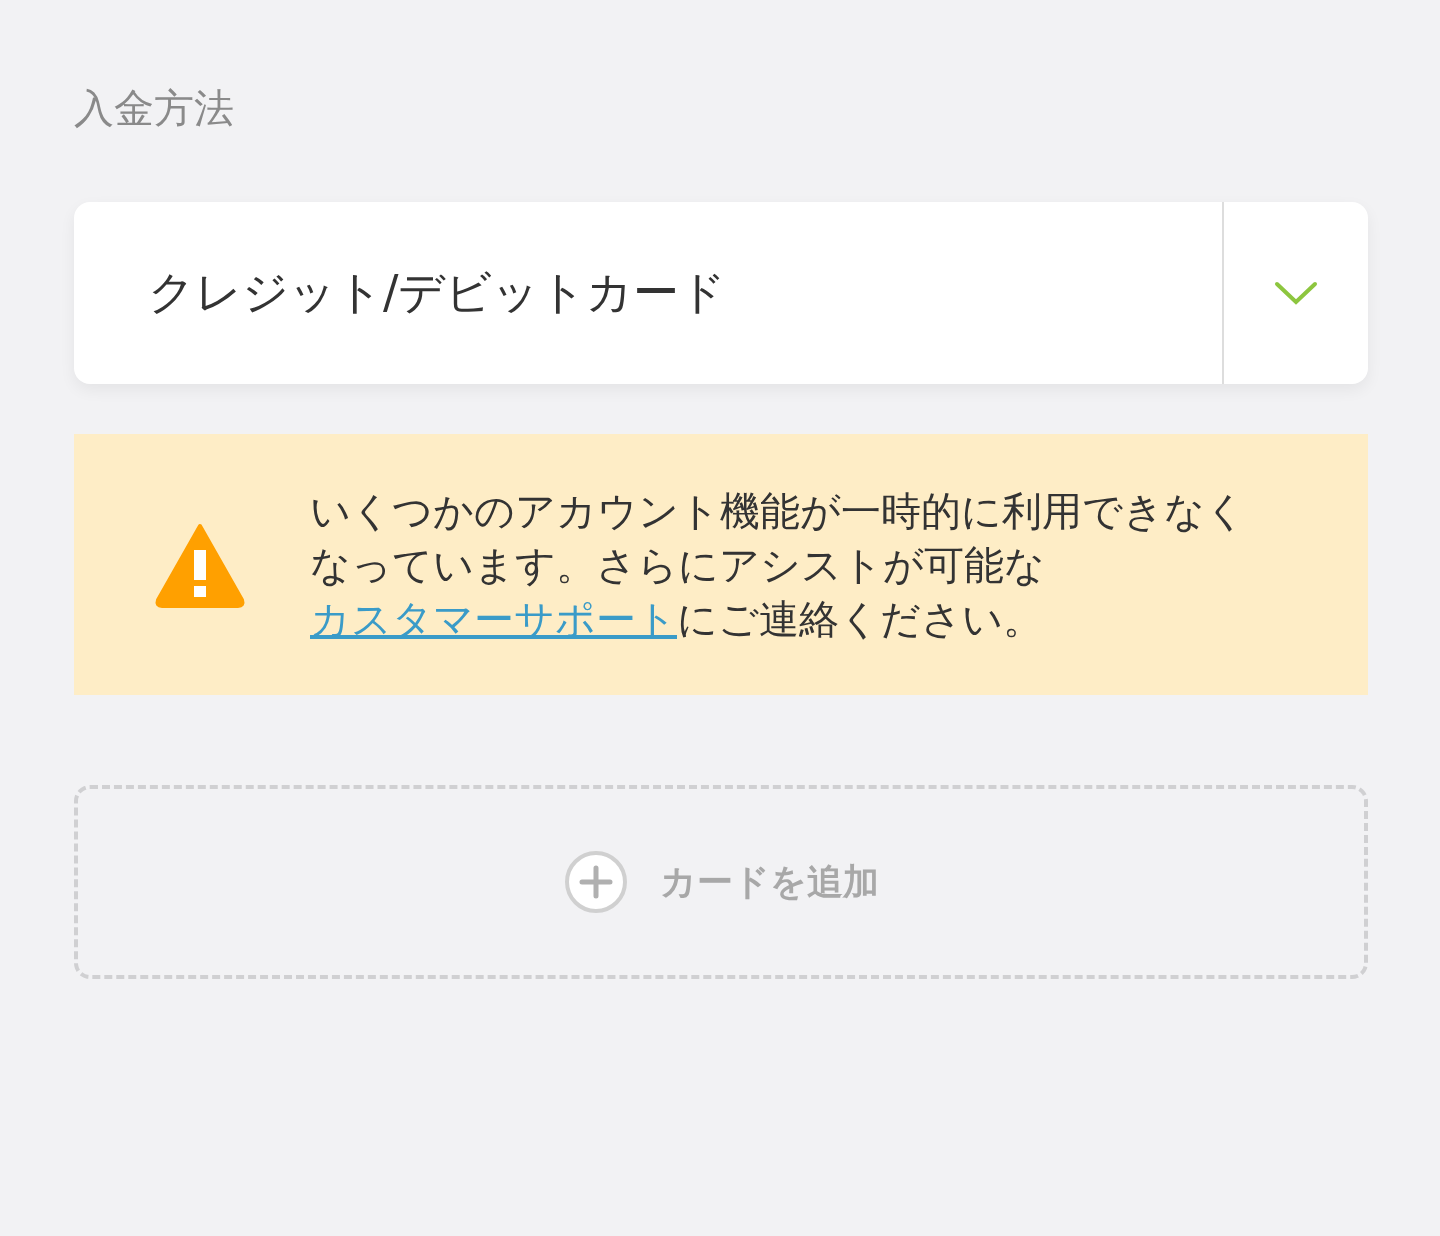 The image size is (1440, 1236). Describe the element at coordinates (721, 882) in the screenshot. I see `add-card-button: カードを追加` at that location.